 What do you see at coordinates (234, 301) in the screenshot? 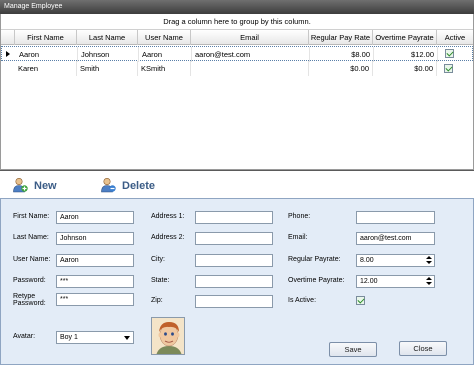
I see `zip-field` at bounding box center [234, 301].